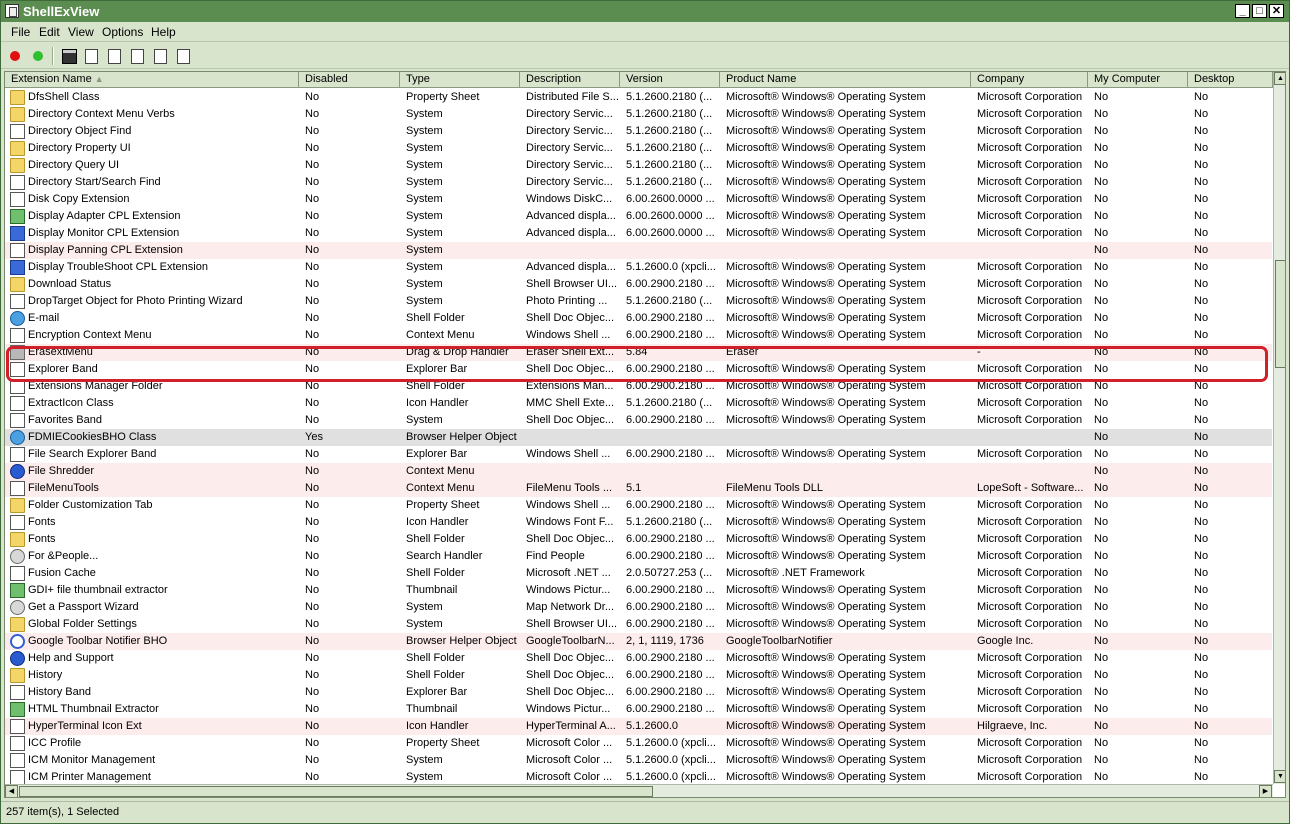  What do you see at coordinates (15, 56) in the screenshot?
I see `disable-icon` at bounding box center [15, 56].